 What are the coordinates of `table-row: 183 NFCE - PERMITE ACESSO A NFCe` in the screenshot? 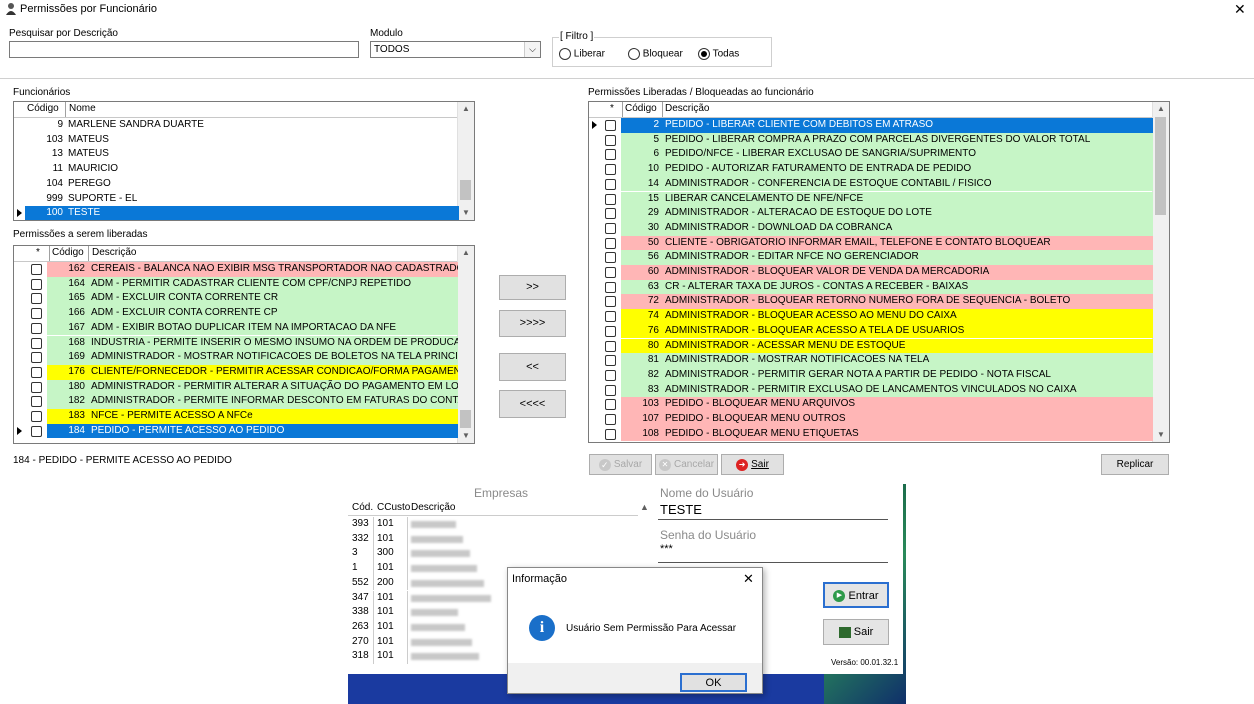 It's located at (236, 416).